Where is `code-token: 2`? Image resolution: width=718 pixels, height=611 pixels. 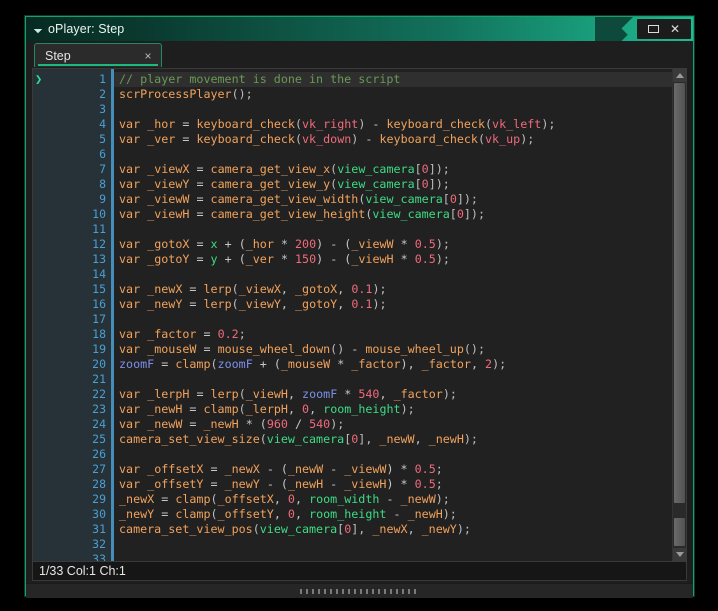
code-token: 2 is located at coordinates (489, 364).